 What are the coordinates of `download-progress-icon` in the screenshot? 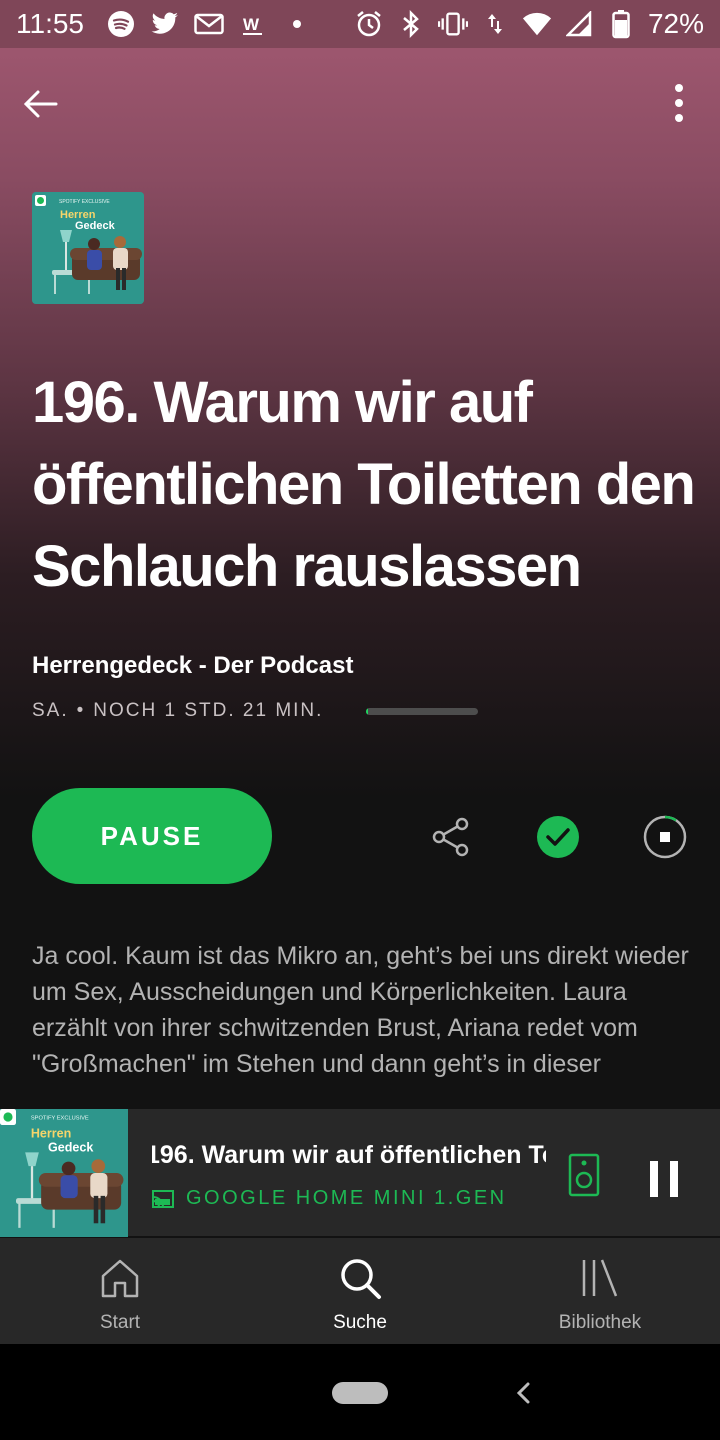 It's located at (665, 837).